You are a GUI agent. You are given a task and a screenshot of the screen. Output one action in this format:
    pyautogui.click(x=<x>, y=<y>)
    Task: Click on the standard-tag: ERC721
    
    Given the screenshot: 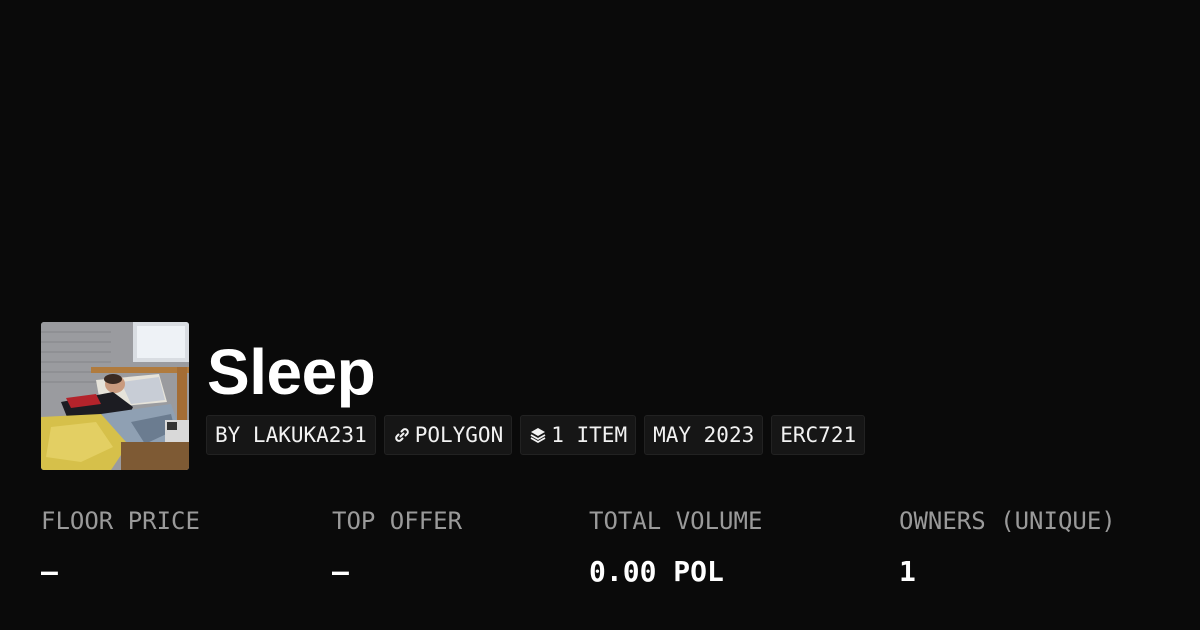 What is the action you would take?
    pyautogui.click(x=818, y=435)
    